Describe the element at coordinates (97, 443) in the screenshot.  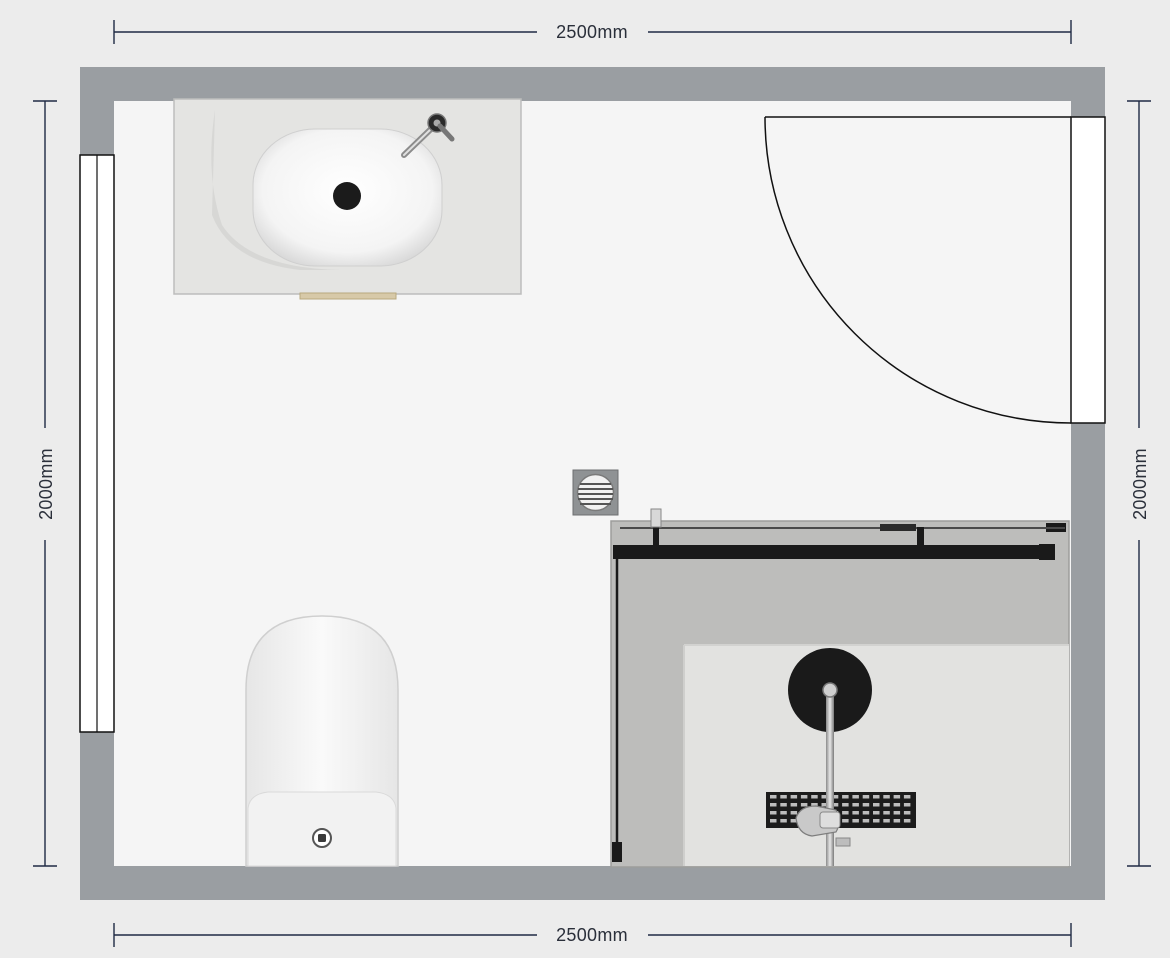
I see `window` at that location.